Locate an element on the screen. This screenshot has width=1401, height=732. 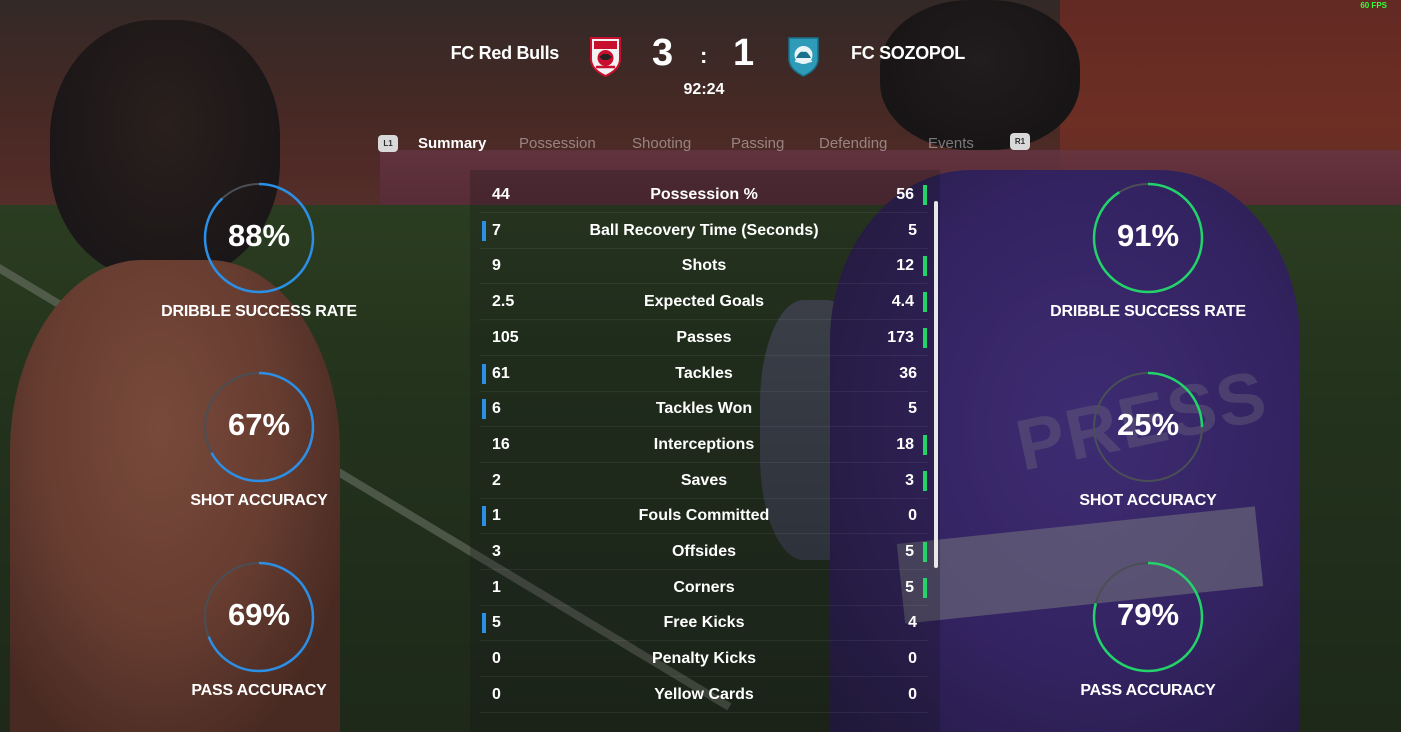
stat-name: Ball Recovery Time (Seconds) is located at coordinates (704, 230).